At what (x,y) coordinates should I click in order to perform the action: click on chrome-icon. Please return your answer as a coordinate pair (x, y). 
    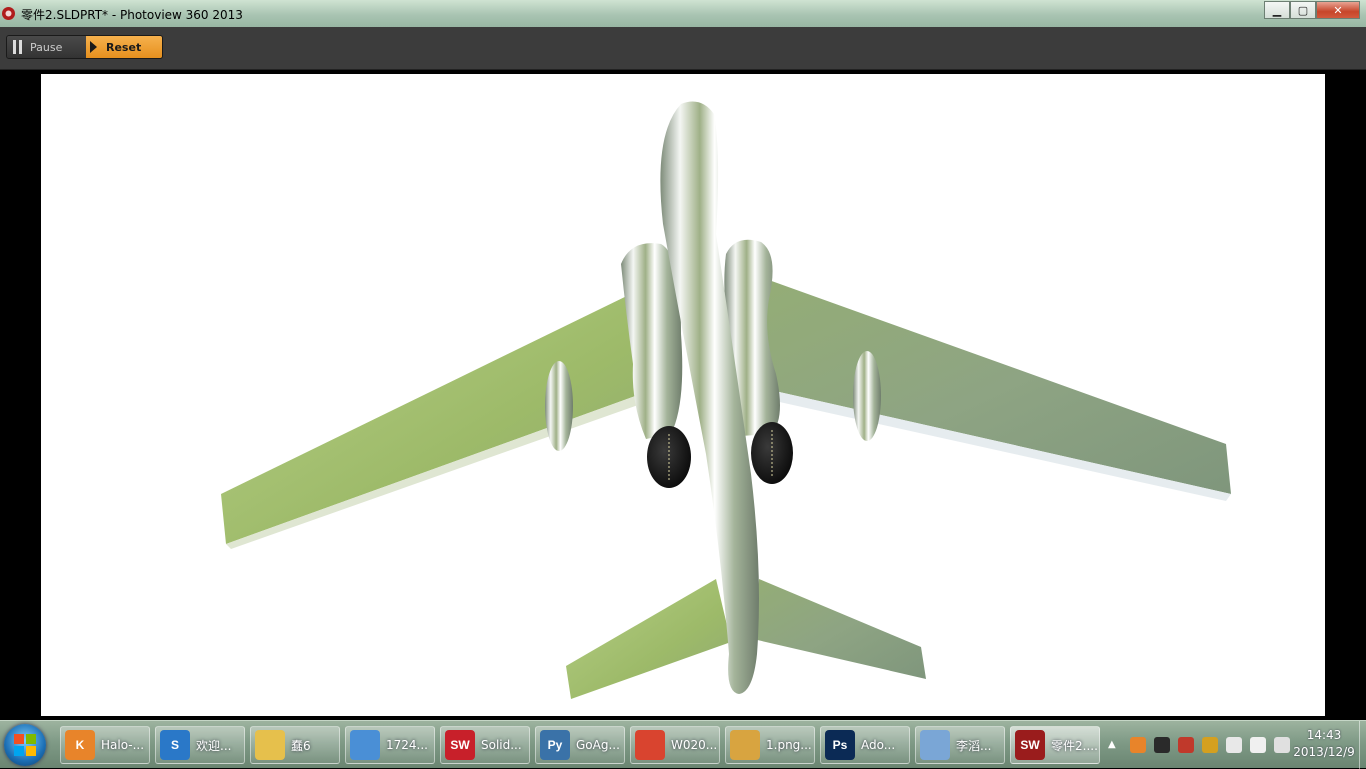
    Looking at the image, I should click on (650, 745).